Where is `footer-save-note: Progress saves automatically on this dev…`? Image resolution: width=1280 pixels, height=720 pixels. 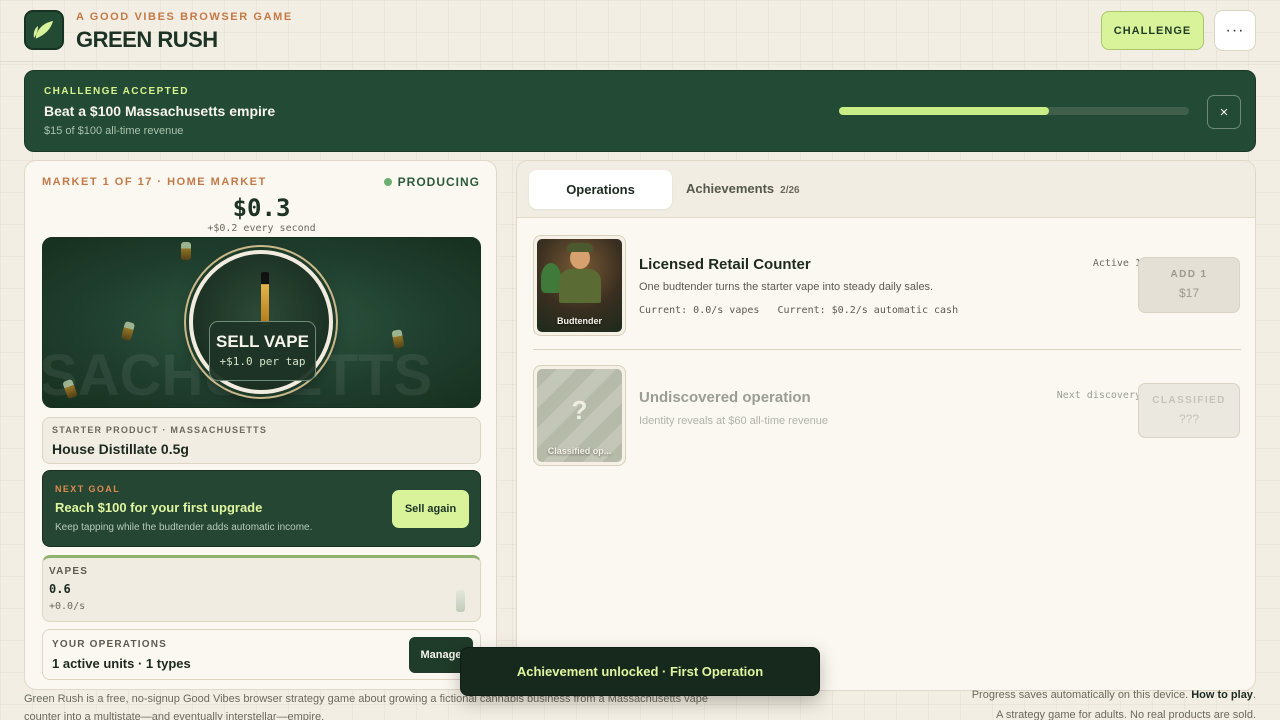
footer-save-note: Progress saves automatically on this dev… is located at coordinates (1113, 695).